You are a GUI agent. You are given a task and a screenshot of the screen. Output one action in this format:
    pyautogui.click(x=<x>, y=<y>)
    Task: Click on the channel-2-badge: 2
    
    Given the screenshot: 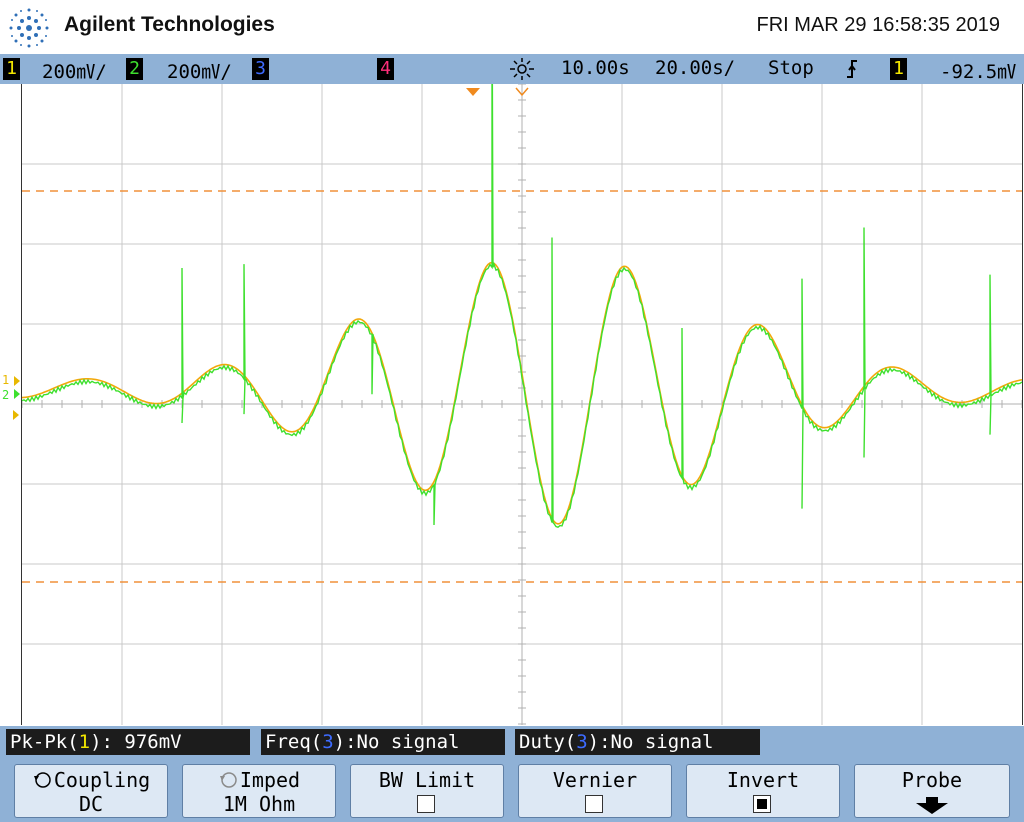 What is the action you would take?
    pyautogui.click(x=134, y=69)
    